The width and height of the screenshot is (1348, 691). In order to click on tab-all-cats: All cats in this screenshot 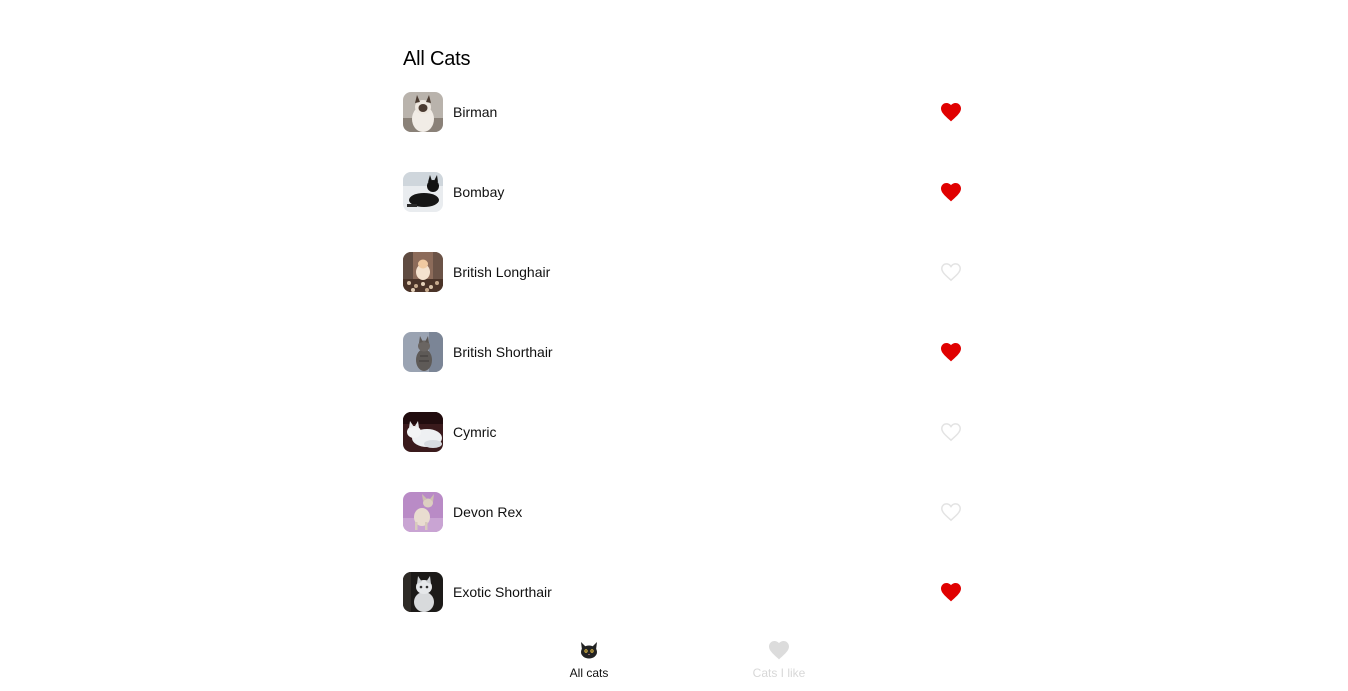, I will do `click(589, 659)`.